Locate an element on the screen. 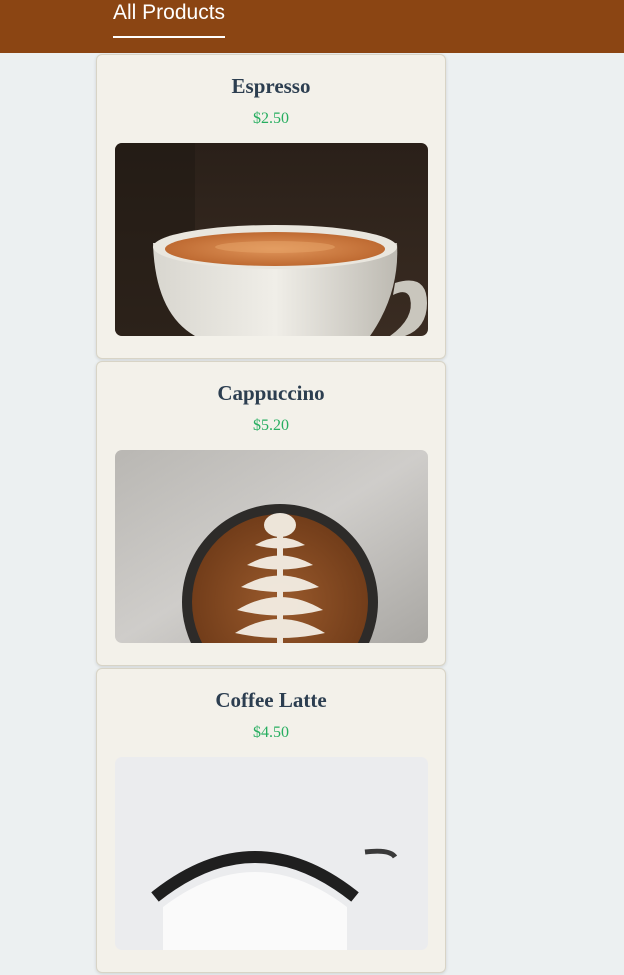  cappuccino-latte-art-photo is located at coordinates (271, 546).